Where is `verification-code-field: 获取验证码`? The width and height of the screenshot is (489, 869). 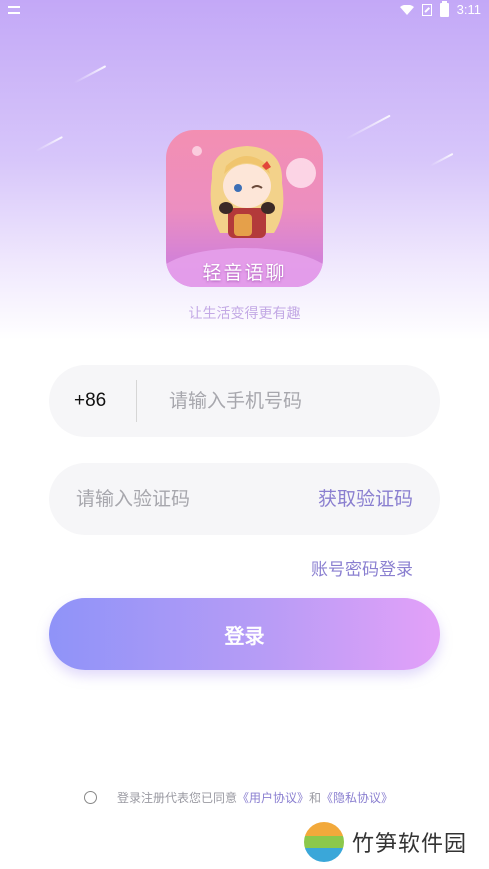 verification-code-field: 获取验证码 is located at coordinates (244, 499).